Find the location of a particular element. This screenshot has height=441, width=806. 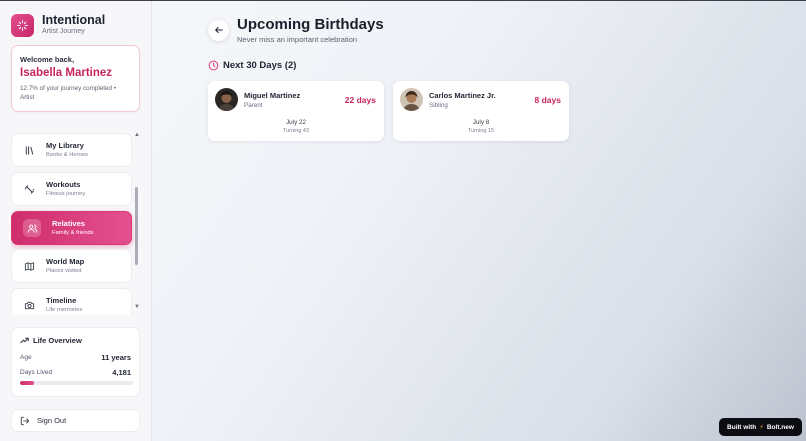

sidebar-item-sublabel: Books & Heroes is located at coordinates (67, 155).